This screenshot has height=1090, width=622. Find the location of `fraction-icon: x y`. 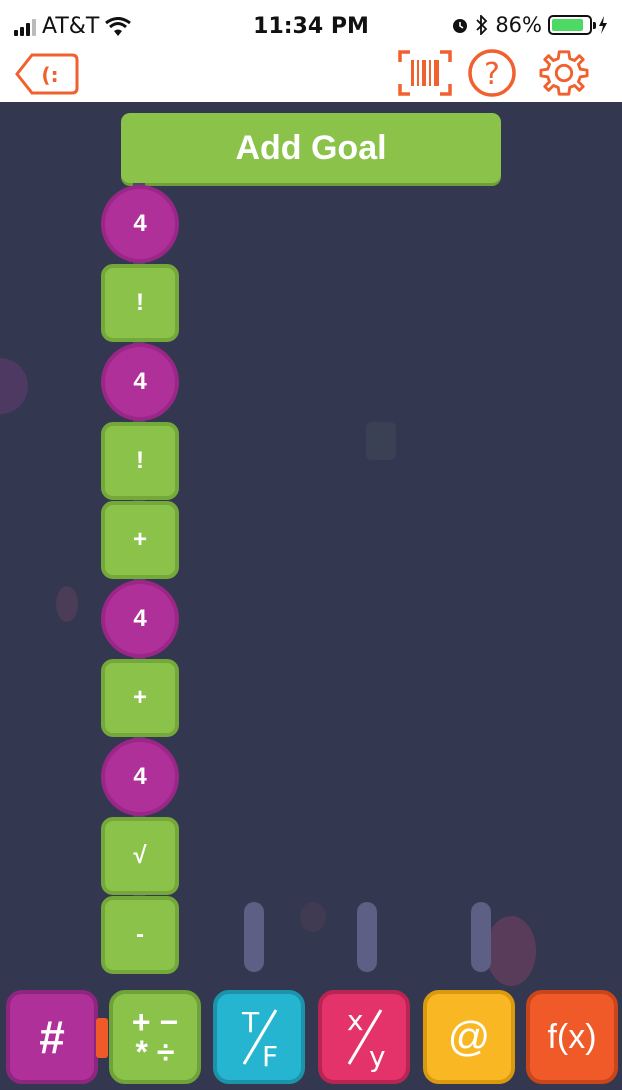

fraction-icon: x y is located at coordinates (366, 1038).